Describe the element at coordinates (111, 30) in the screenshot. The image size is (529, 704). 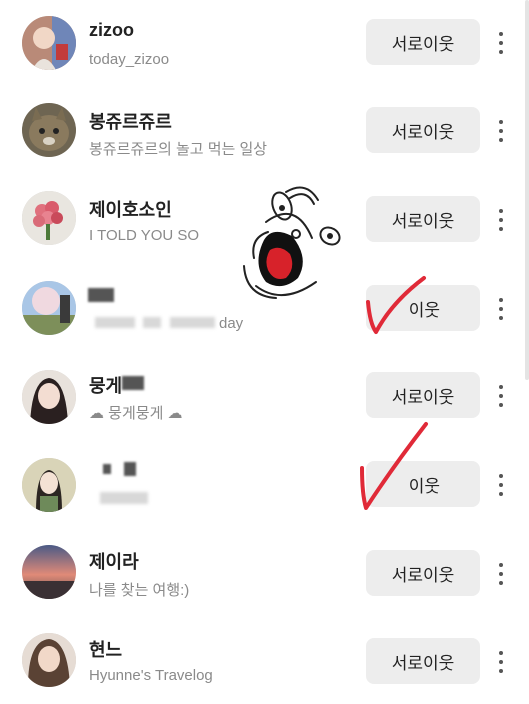
I see `blog-name: zizoo` at that location.